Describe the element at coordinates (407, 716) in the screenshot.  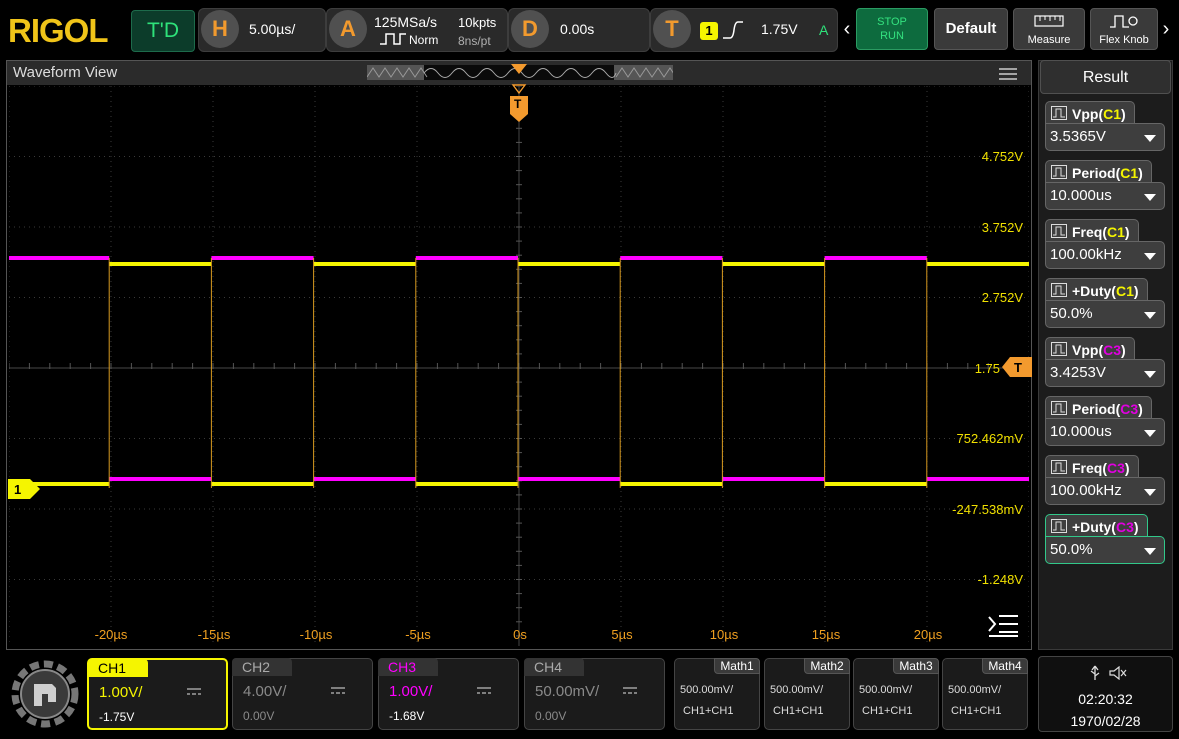
I see `channel-offset: -1.68V` at that location.